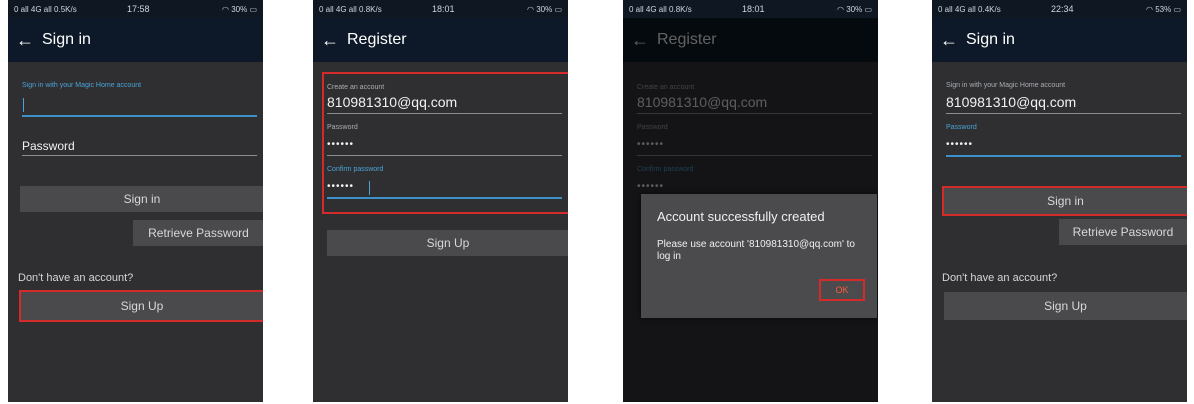 This screenshot has height=404, width=1194. What do you see at coordinates (444, 198) in the screenshot?
I see `confirm-password-underline` at bounding box center [444, 198].